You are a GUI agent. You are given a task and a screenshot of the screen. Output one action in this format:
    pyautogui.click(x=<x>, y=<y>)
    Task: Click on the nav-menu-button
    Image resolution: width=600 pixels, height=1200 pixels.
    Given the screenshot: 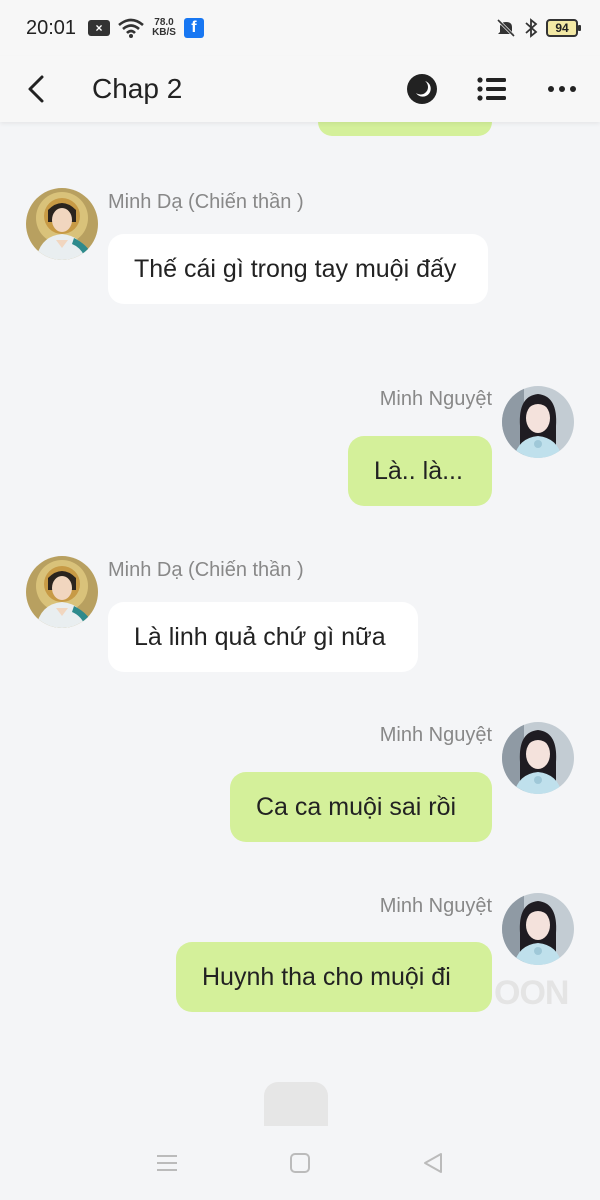 What is the action you would take?
    pyautogui.click(x=167, y=1163)
    